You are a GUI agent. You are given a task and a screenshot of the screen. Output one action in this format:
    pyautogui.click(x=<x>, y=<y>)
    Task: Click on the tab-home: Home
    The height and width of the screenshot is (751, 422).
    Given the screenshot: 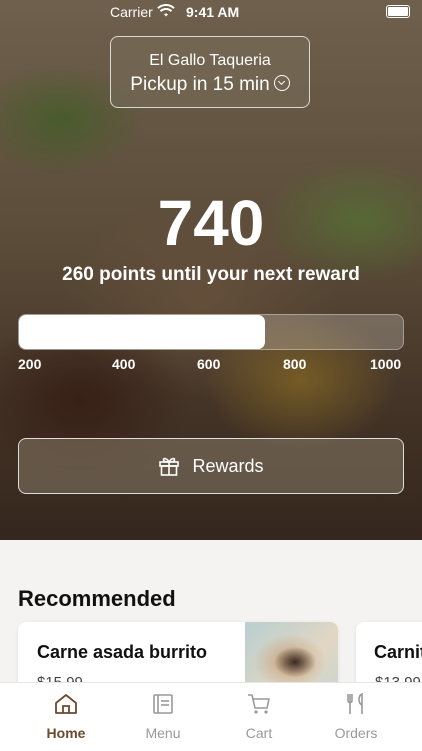 What is the action you would take?
    pyautogui.click(x=66, y=717)
    